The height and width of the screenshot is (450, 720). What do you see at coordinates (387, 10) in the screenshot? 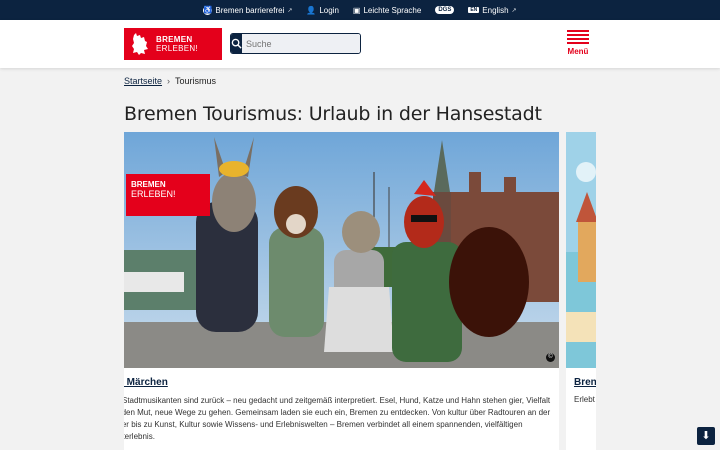
I see `leichte-sprache-link: ▣ Leichte Sprache` at bounding box center [387, 10].